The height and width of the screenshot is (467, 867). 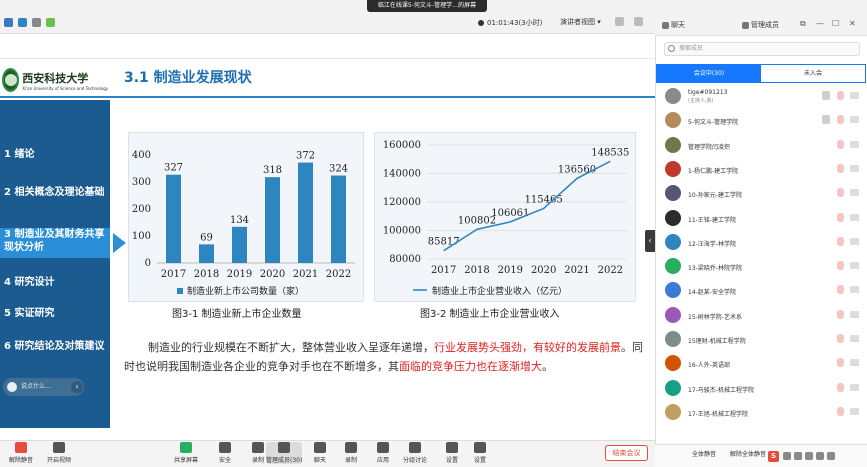 I want to click on data-label: 327, so click(x=173, y=168).